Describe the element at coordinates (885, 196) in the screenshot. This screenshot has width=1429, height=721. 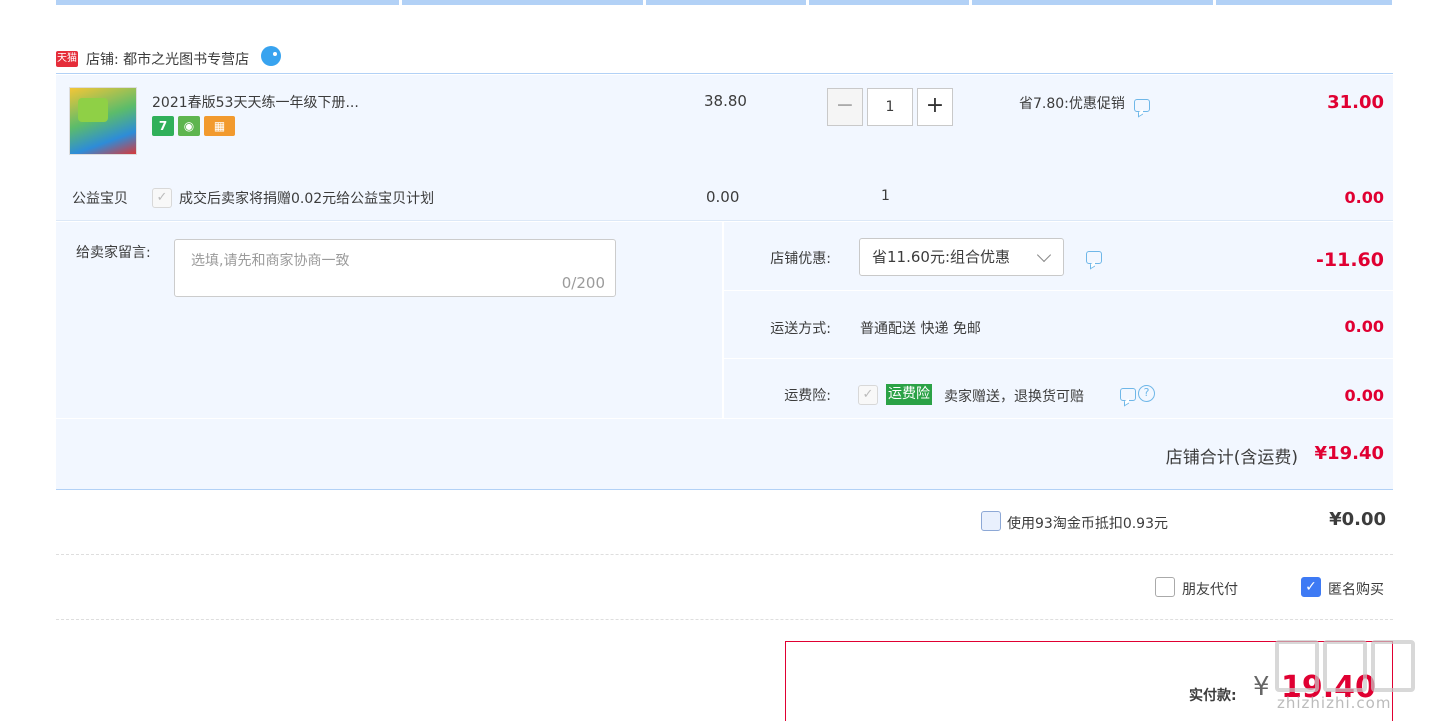
I see `charity-quantity: 1` at that location.